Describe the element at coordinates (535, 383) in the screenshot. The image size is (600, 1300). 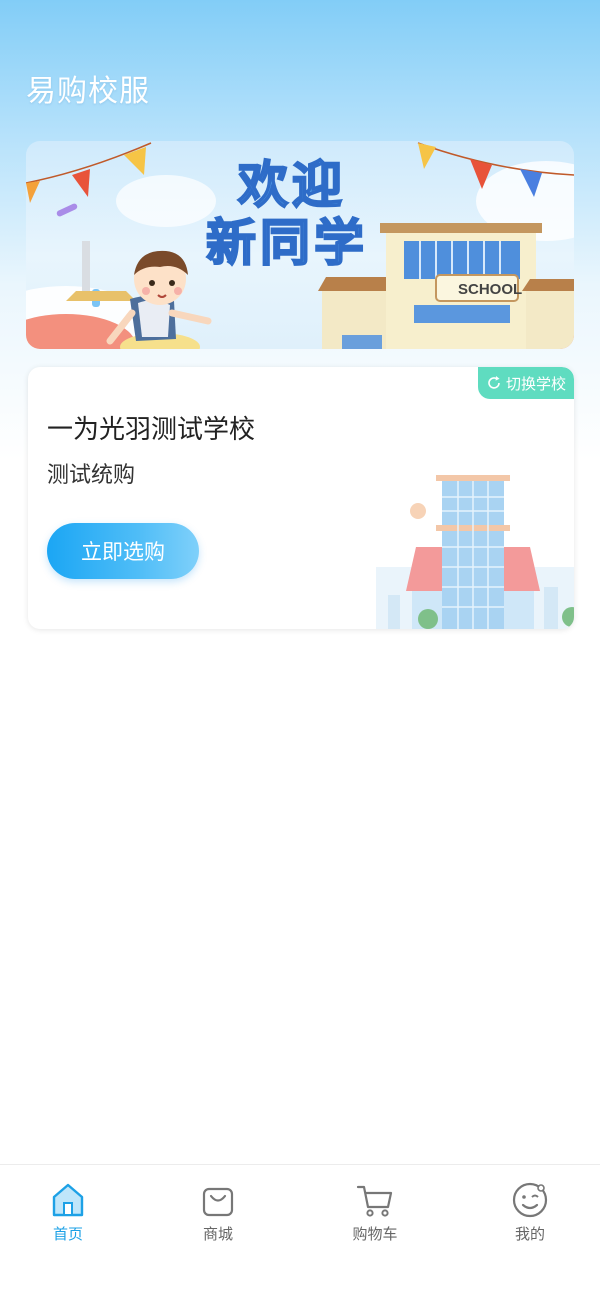
I see `switch-school-label: 切换学校` at that location.